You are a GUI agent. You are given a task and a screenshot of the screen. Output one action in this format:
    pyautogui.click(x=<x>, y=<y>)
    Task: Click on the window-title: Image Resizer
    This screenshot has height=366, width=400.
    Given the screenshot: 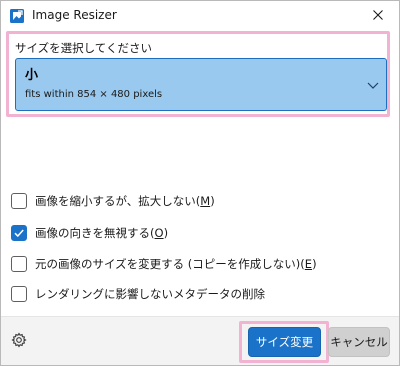 What is the action you would take?
    pyautogui.click(x=74, y=15)
    